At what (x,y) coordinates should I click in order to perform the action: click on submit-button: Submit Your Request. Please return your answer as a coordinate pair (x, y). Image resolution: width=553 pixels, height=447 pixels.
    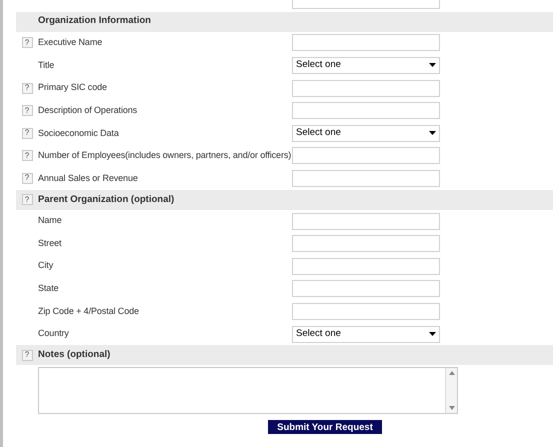
    Looking at the image, I should click on (325, 427).